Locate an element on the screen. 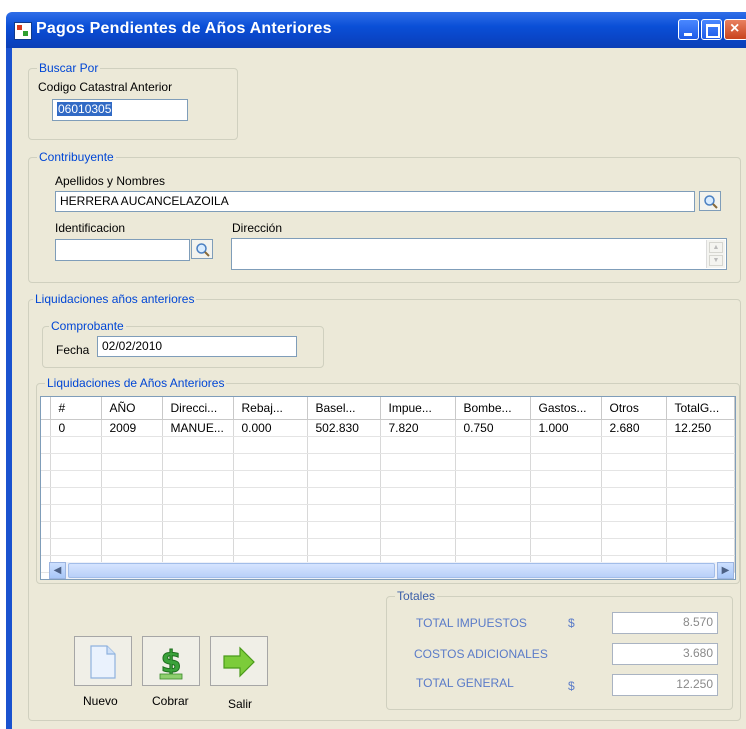 Image resolution: width=746 pixels, height=729 pixels. scroll-up-icon: ▲ is located at coordinates (716, 247).